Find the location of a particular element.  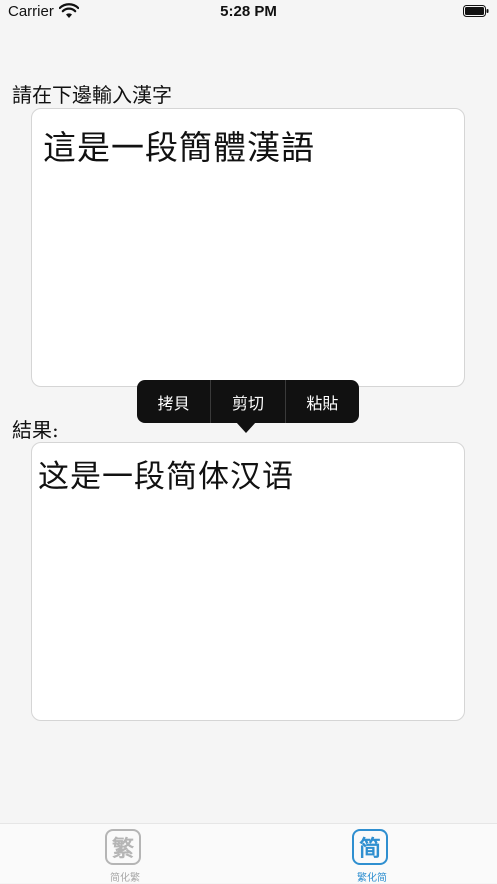

result-label: 結果: is located at coordinates (35, 430).